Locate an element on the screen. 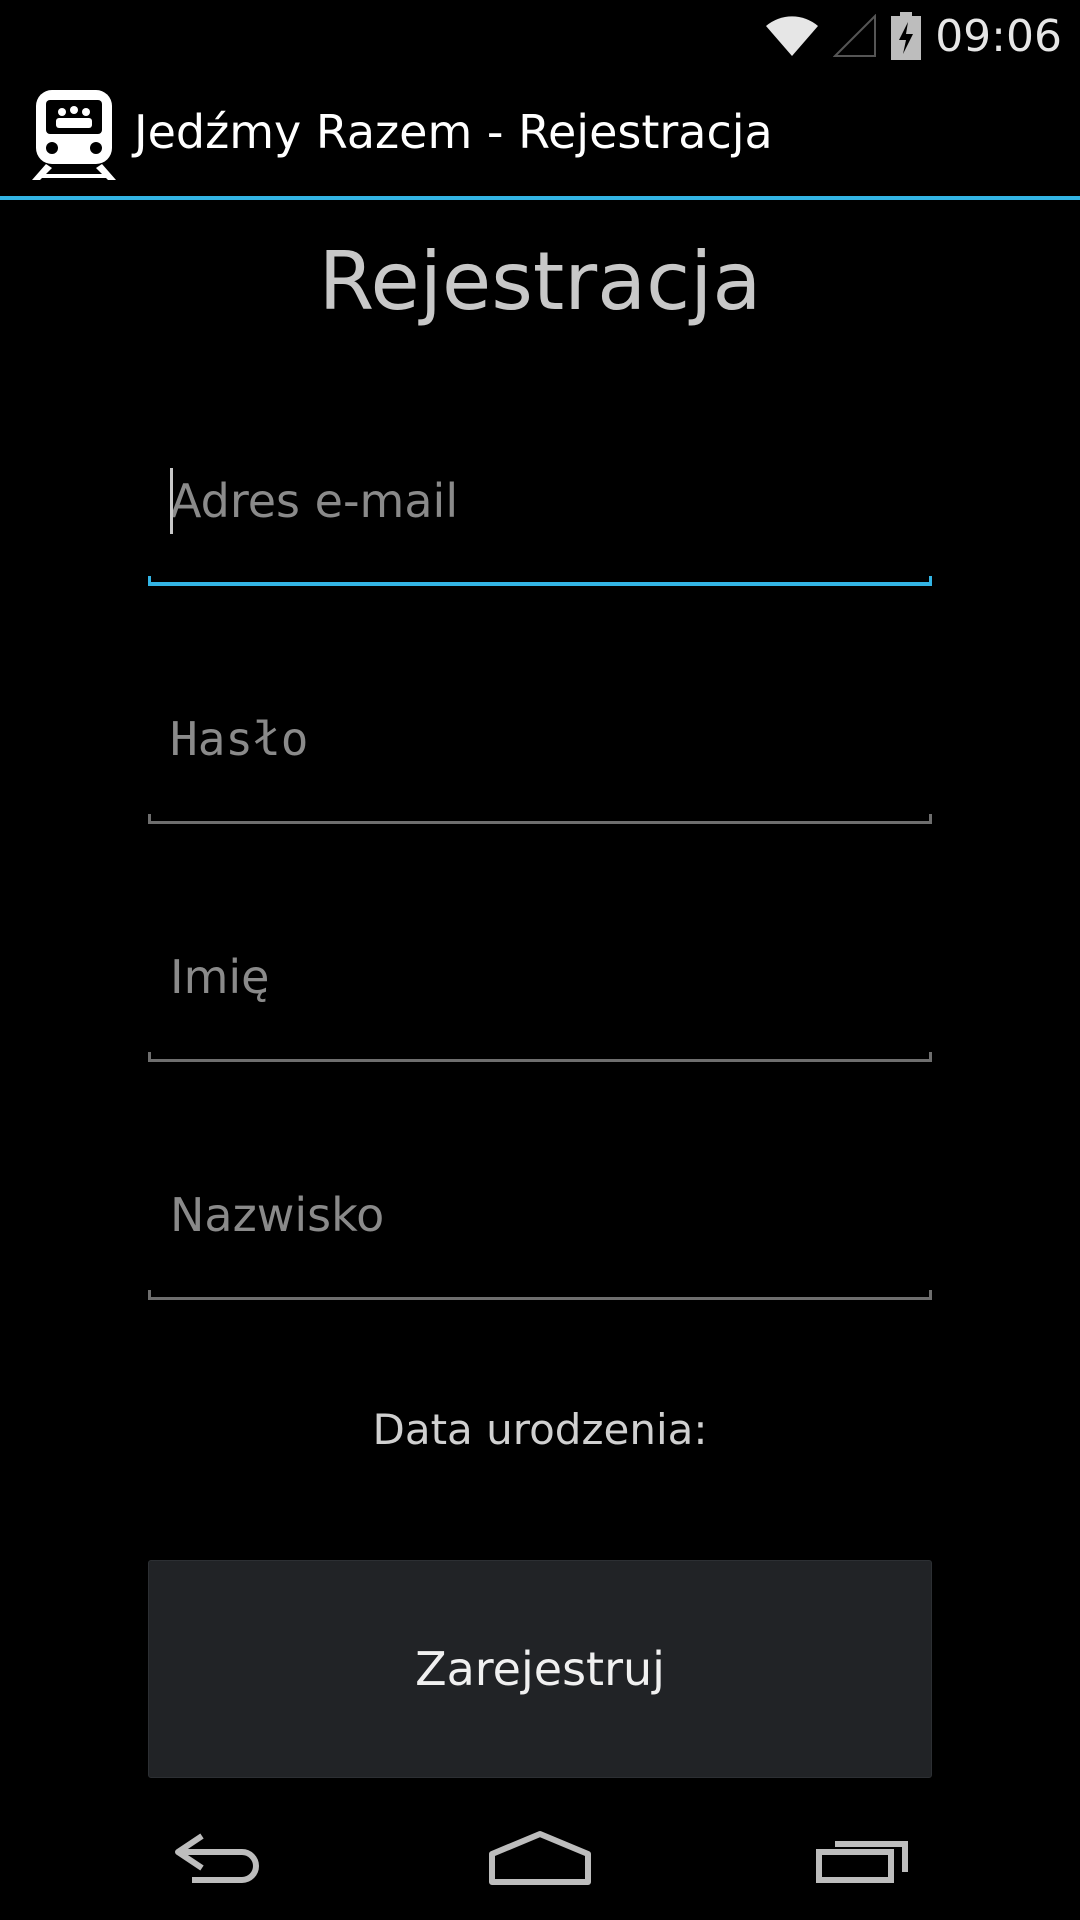 The image size is (1080, 1920). password-input is located at coordinates (540, 739).